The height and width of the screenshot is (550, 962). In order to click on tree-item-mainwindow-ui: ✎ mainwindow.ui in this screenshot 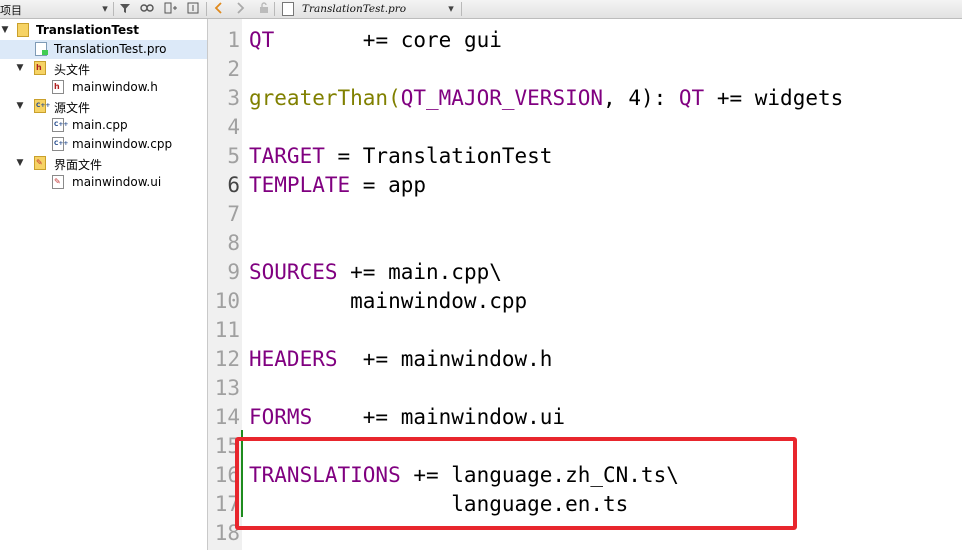, I will do `click(103, 182)`.